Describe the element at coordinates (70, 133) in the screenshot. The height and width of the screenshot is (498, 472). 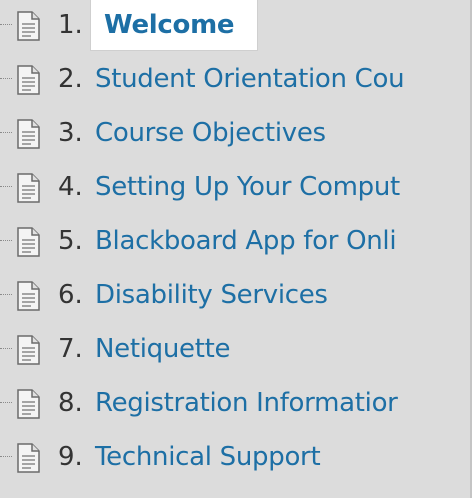
I see `item-number: 3.` at that location.